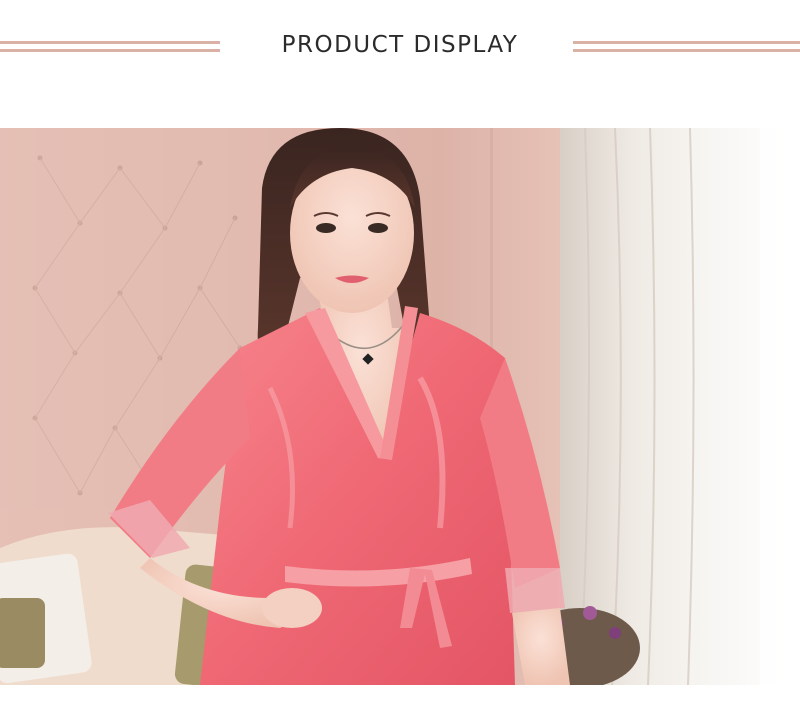 This screenshot has width=800, height=707. Describe the element at coordinates (292, 608) in the screenshot. I see `hand` at that location.